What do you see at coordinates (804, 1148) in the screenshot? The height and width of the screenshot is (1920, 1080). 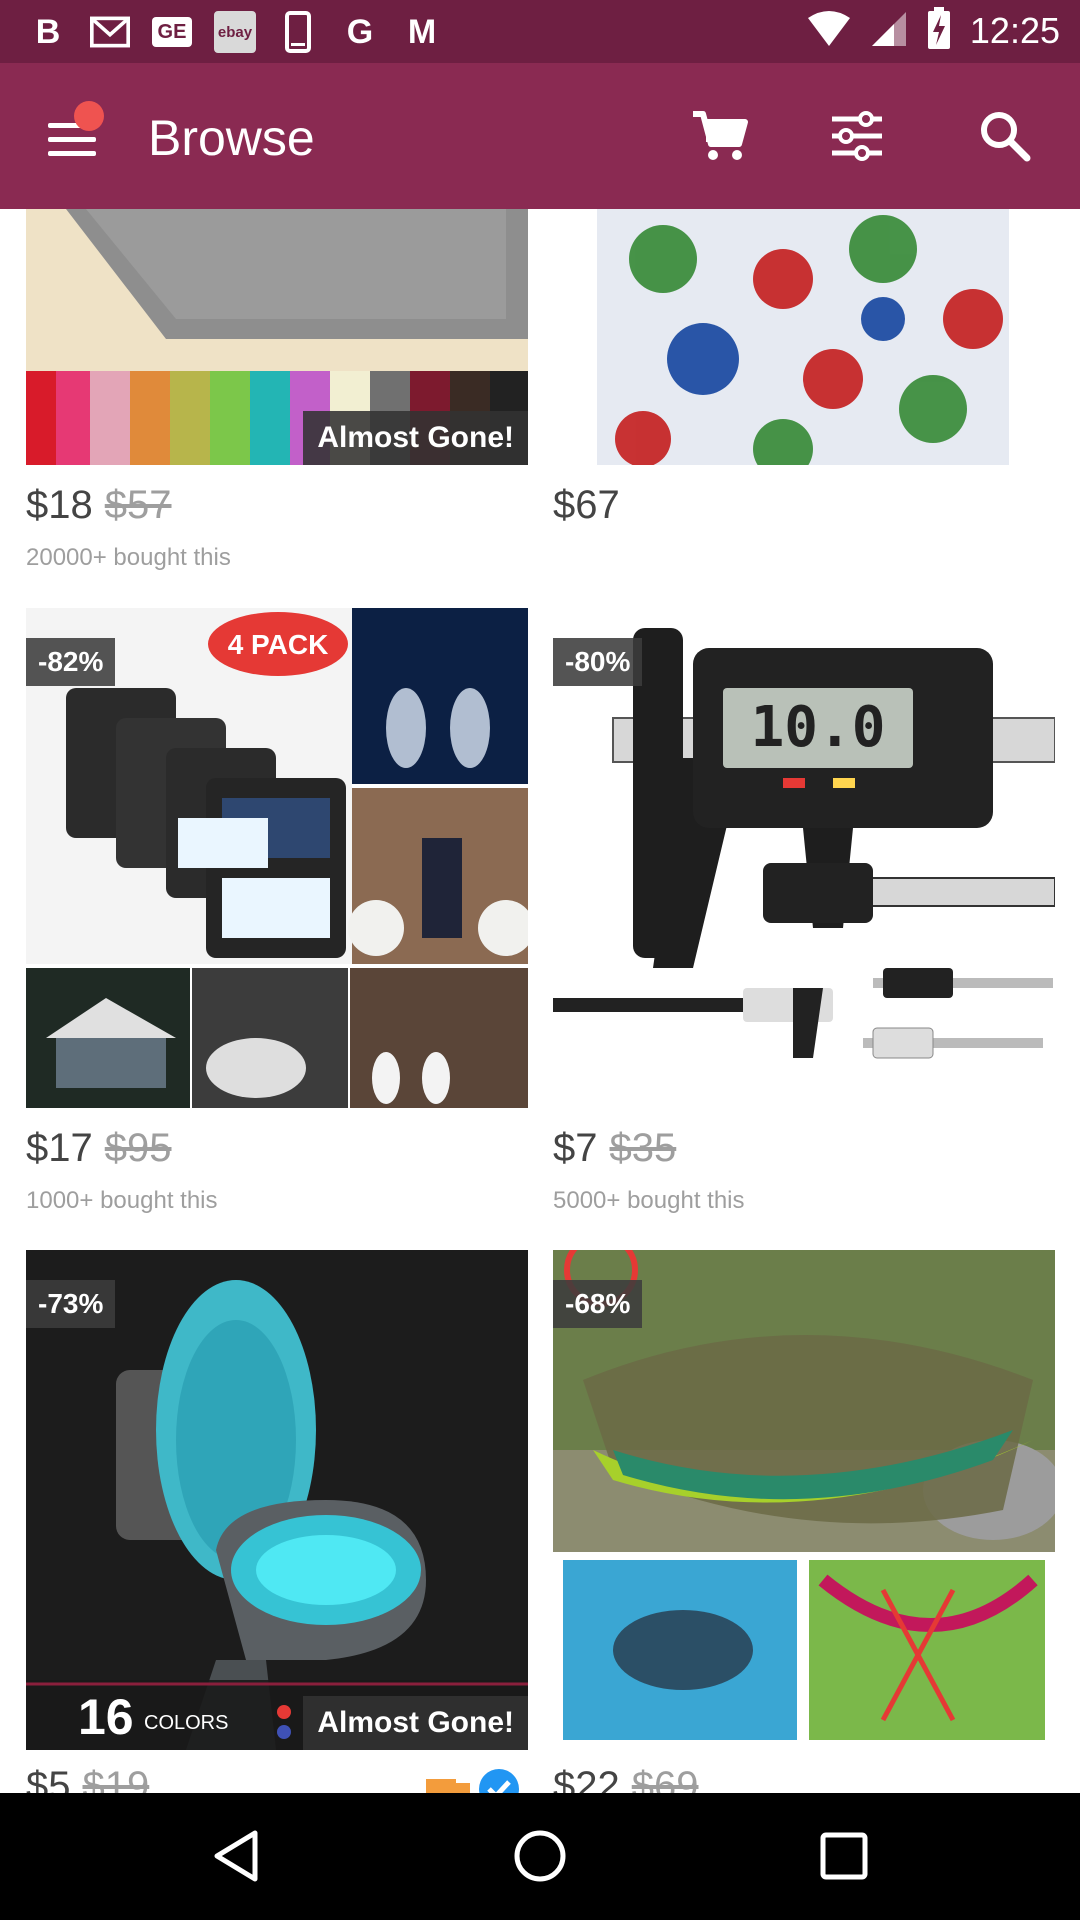 I see `price-row: $7 $35` at bounding box center [804, 1148].